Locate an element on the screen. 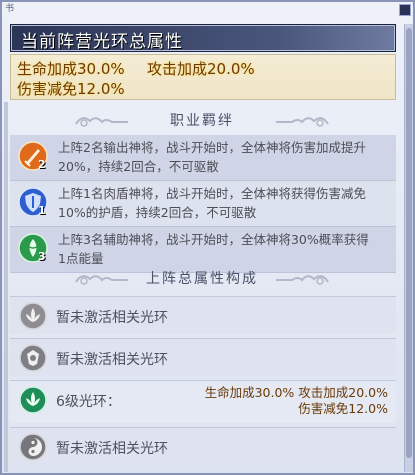 This screenshot has height=475, width=415. total-stats-box: 生命加成30.0% 攻击加成20.0% 伤害减免12.0% is located at coordinates (203, 77).